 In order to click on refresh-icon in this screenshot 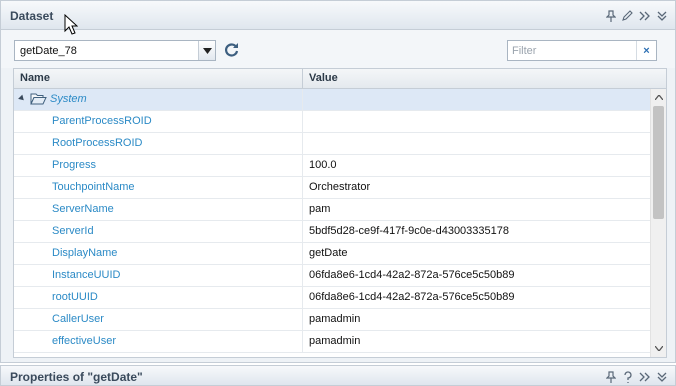, I will do `click(231, 49)`.